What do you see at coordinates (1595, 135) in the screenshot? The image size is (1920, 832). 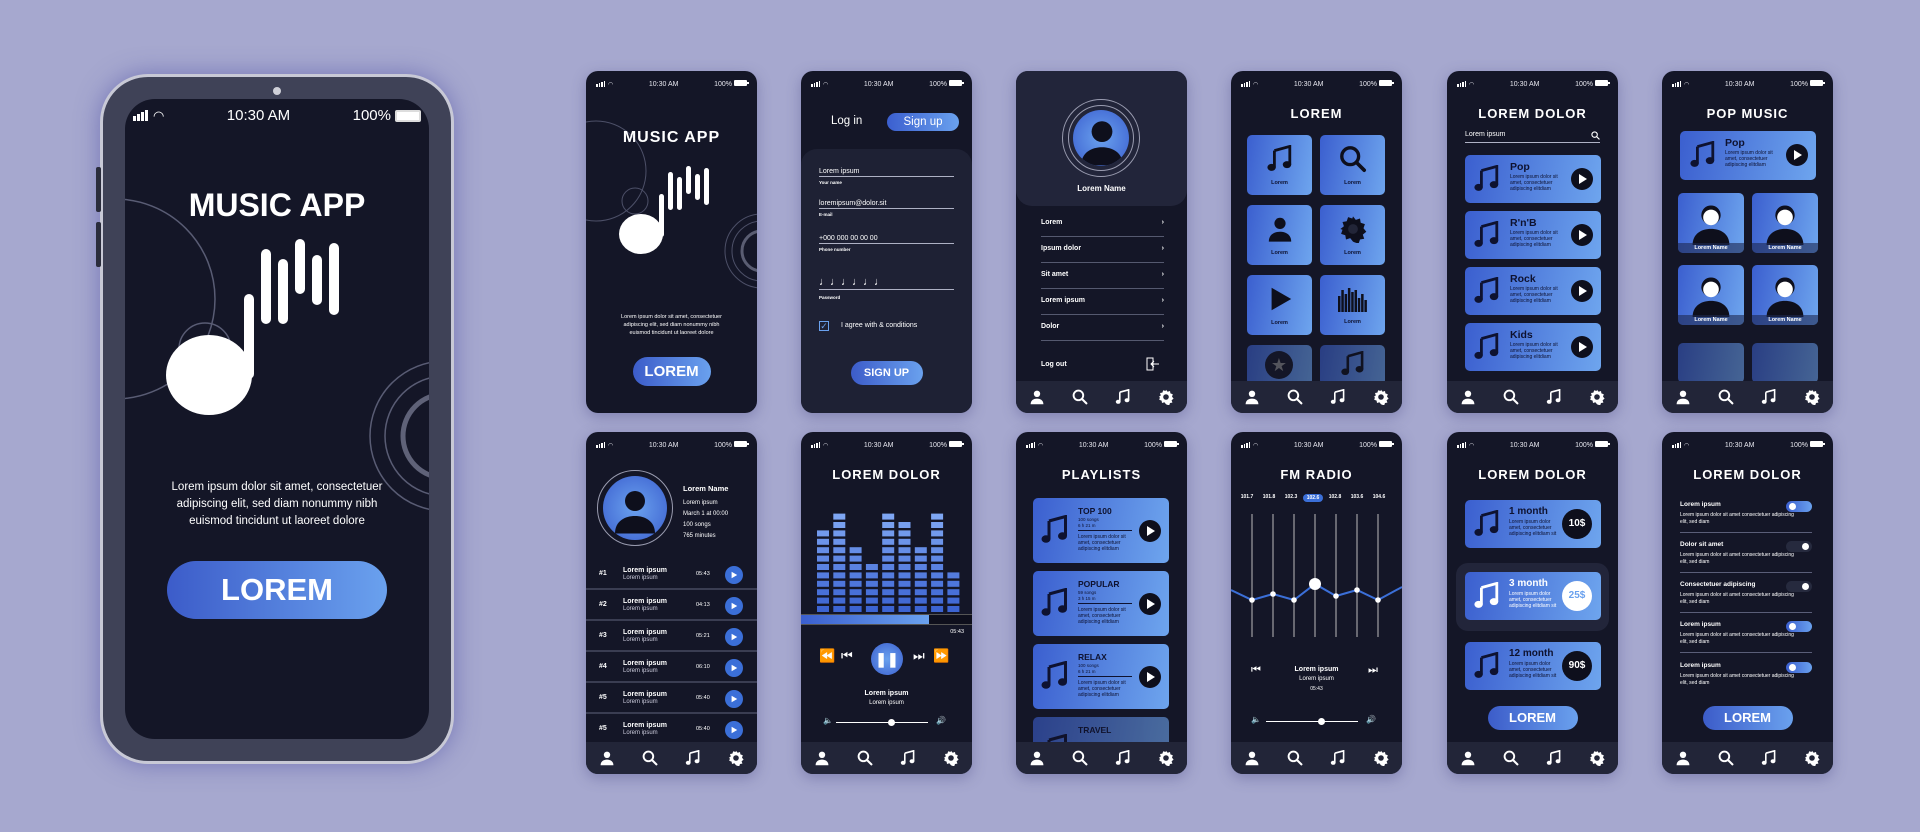 I see `search-icon` at bounding box center [1595, 135].